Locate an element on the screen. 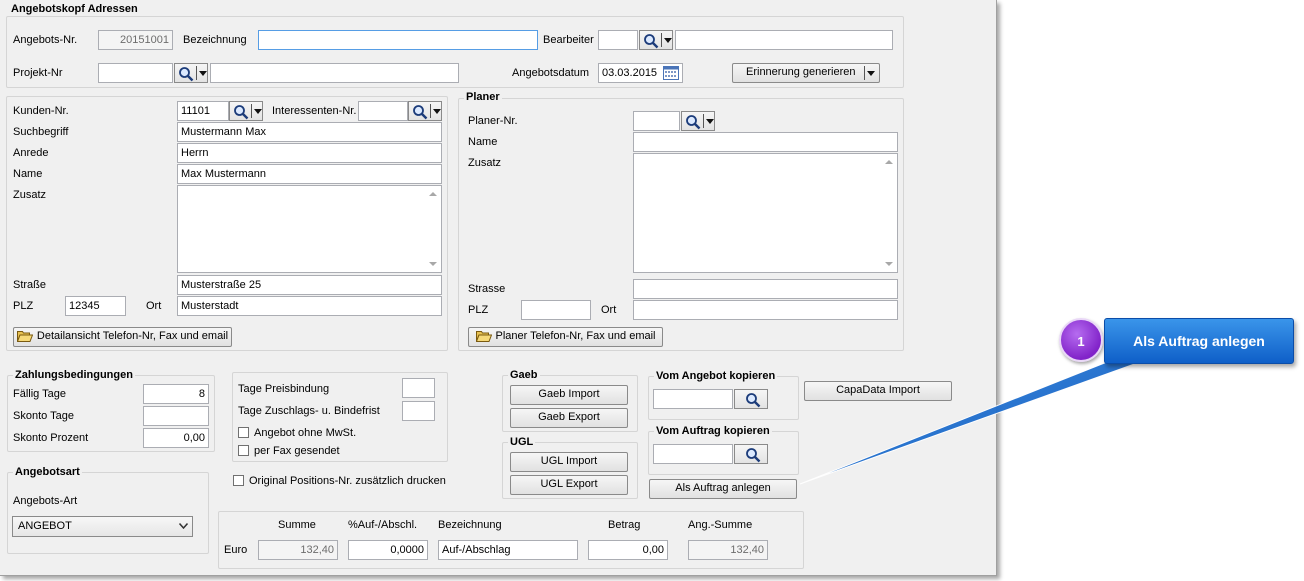 This screenshot has height=581, width=1304. callout-pointer is located at coordinates (970, 422).